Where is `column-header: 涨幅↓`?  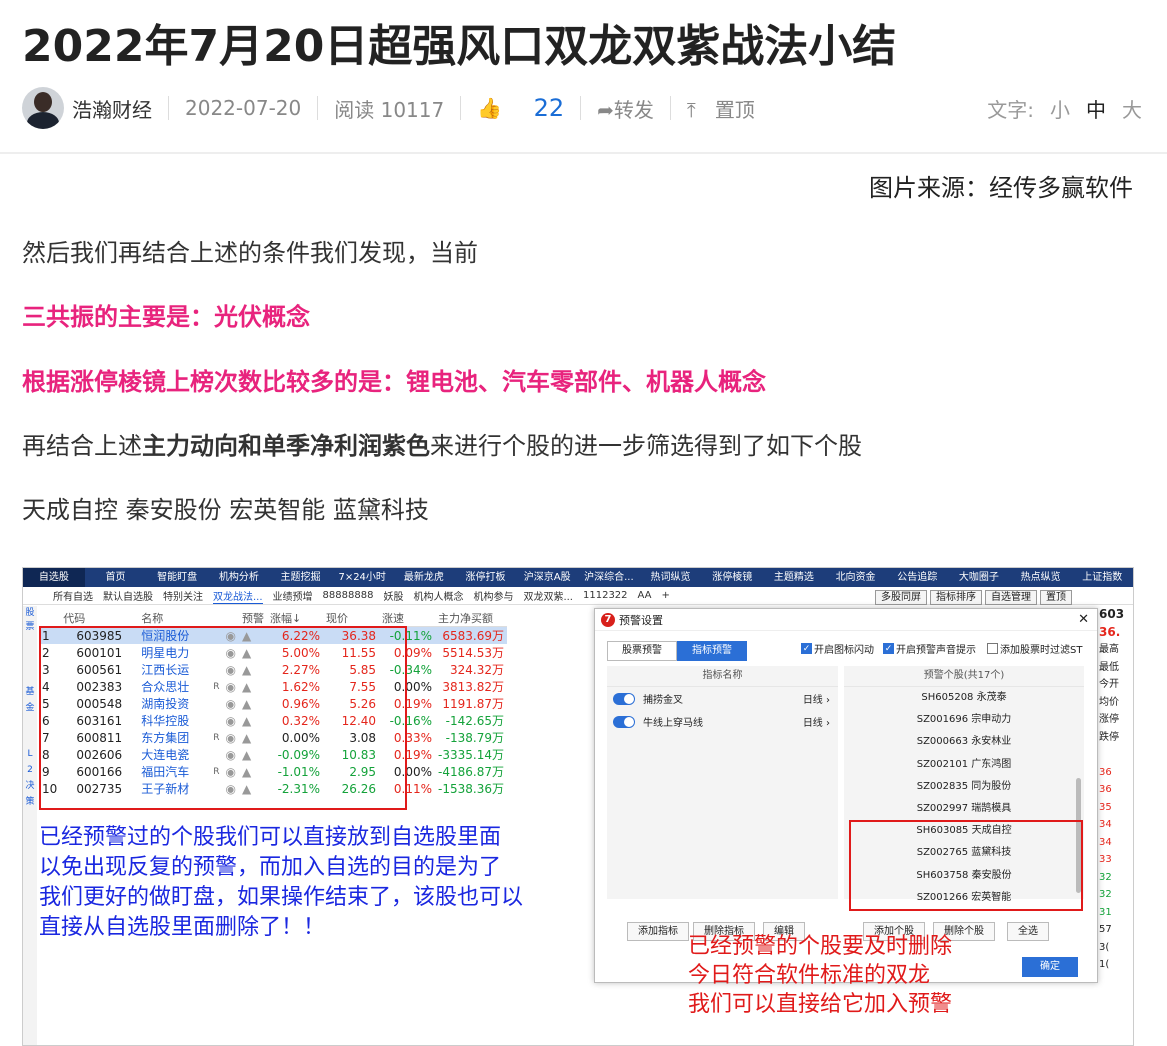 column-header: 涨幅↓ is located at coordinates (295, 618).